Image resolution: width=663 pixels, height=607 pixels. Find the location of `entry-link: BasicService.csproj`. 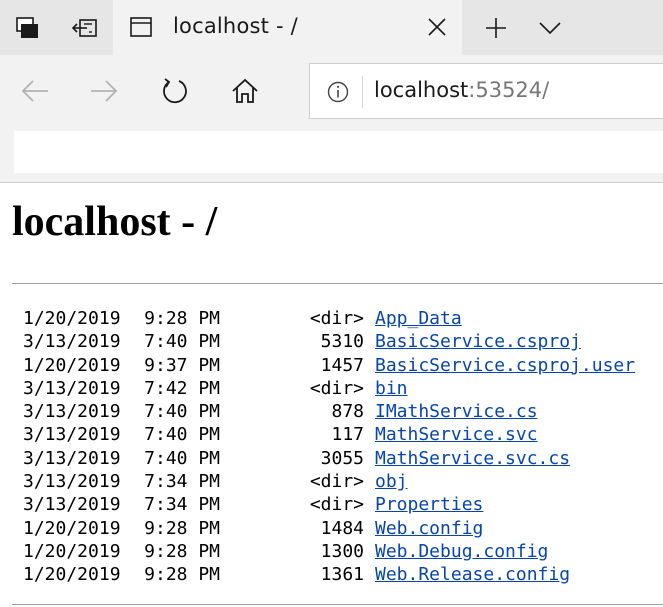

entry-link: BasicService.csproj is located at coordinates (478, 341).